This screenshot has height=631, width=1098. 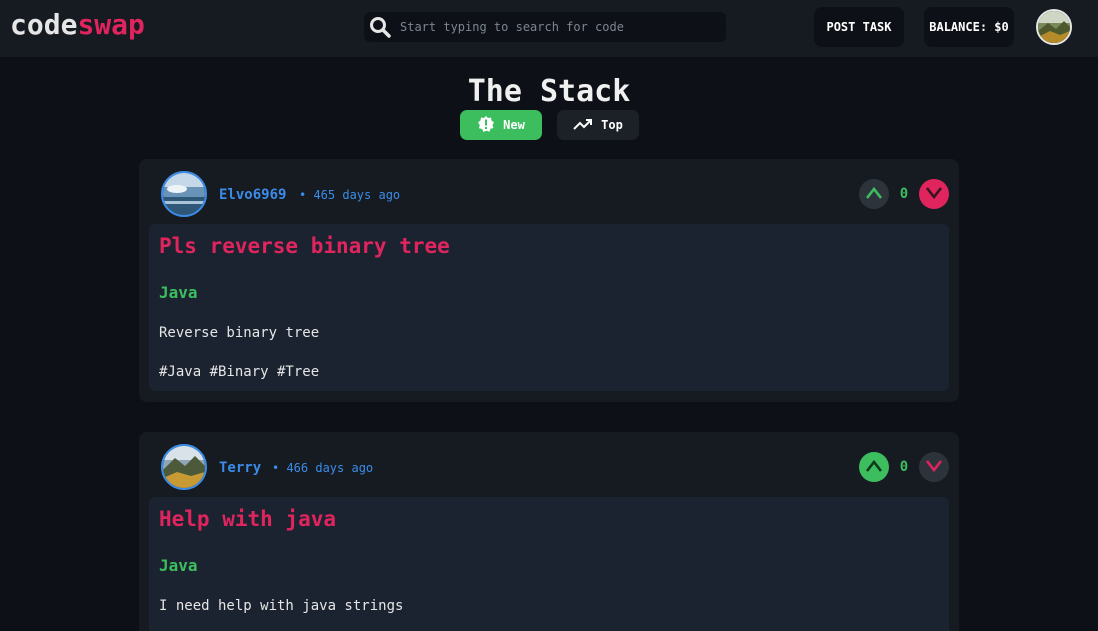 What do you see at coordinates (323, 468) in the screenshot?
I see `post-timestamp: • 466 days ago` at bounding box center [323, 468].